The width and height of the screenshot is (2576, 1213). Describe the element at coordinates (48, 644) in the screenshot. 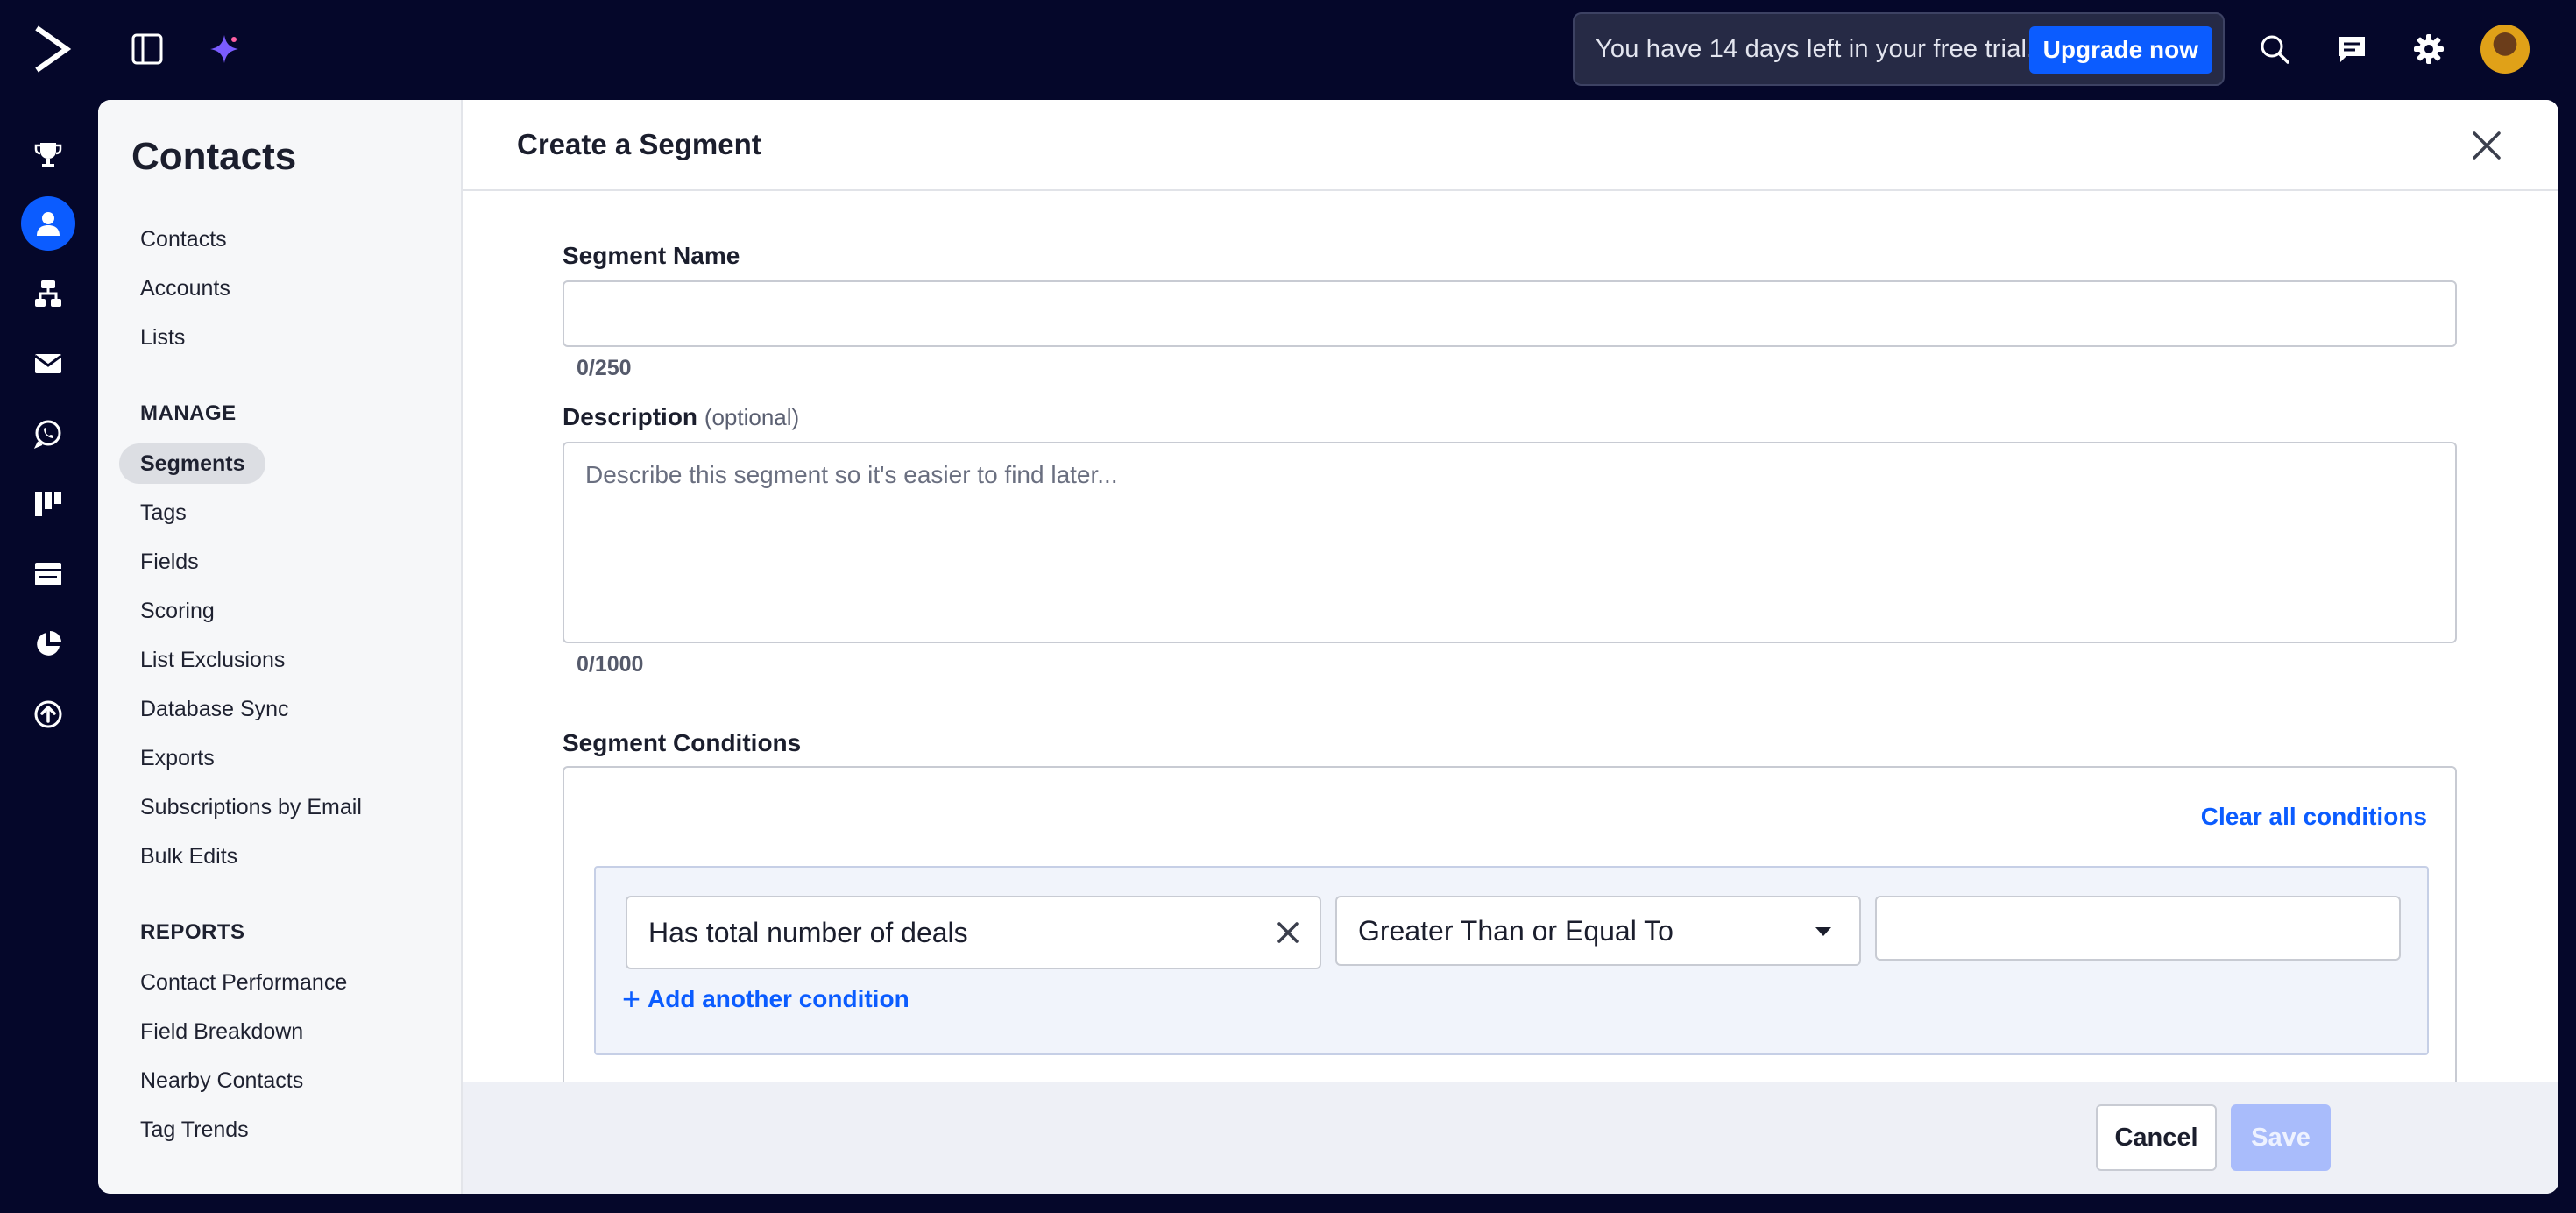

I see `reports-pie-chart-icon` at that location.